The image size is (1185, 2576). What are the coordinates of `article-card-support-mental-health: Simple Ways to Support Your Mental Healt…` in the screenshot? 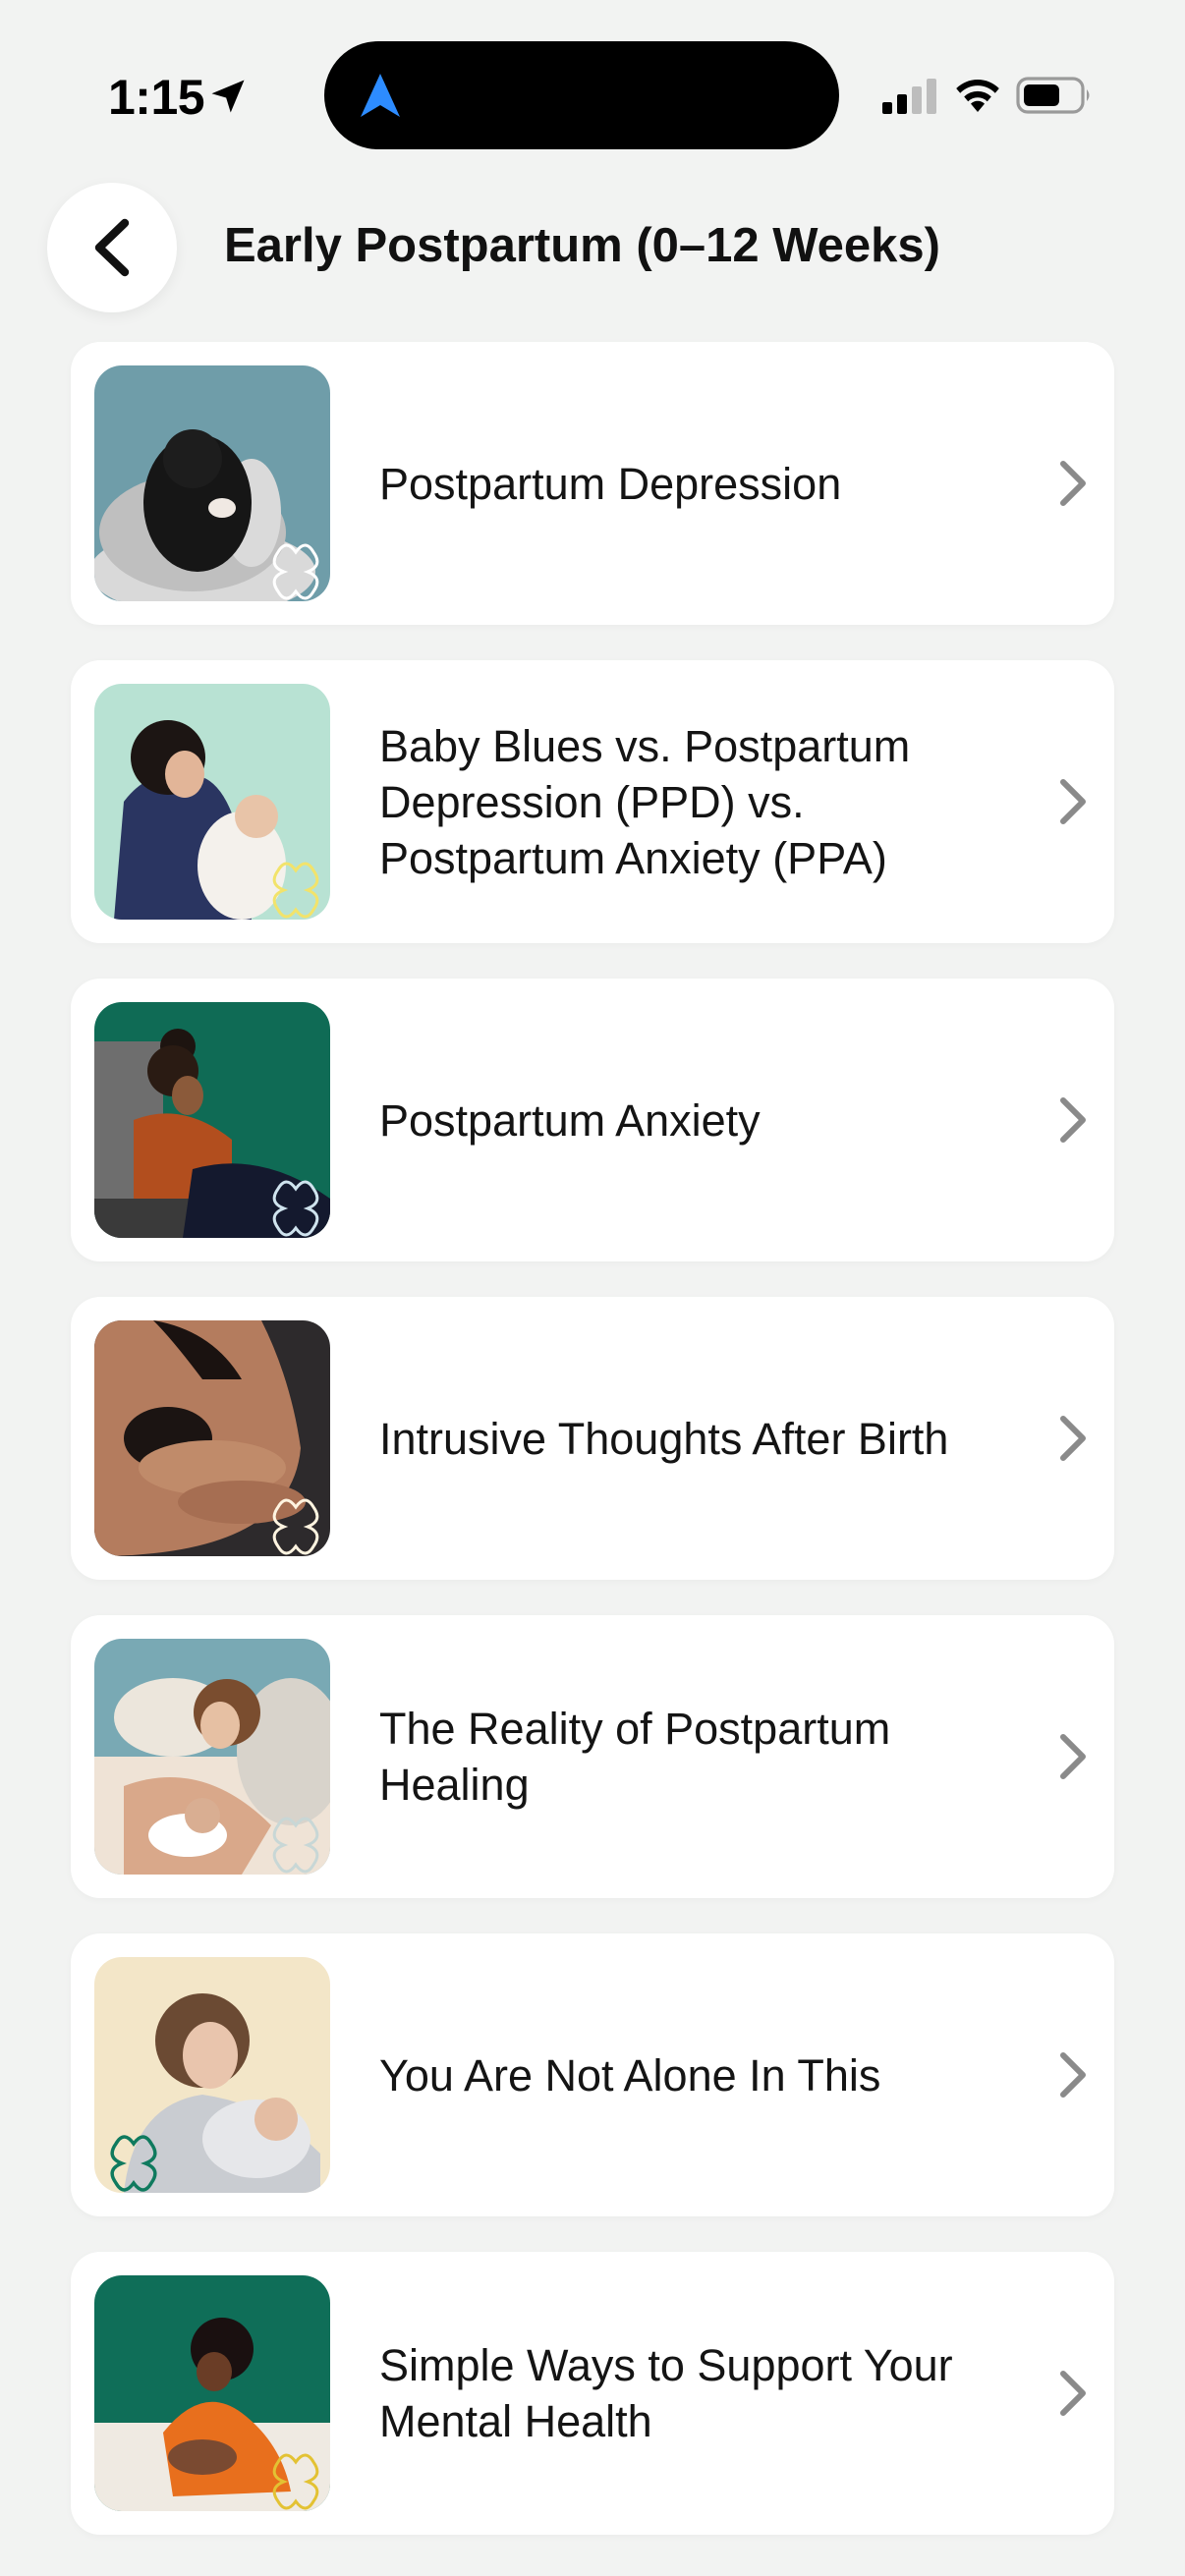 It's located at (592, 2393).